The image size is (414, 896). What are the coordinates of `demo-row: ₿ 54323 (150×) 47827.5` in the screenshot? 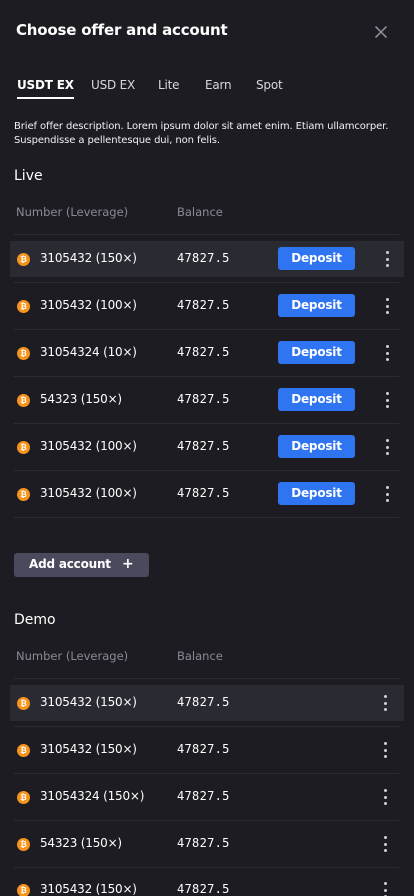 It's located at (207, 844).